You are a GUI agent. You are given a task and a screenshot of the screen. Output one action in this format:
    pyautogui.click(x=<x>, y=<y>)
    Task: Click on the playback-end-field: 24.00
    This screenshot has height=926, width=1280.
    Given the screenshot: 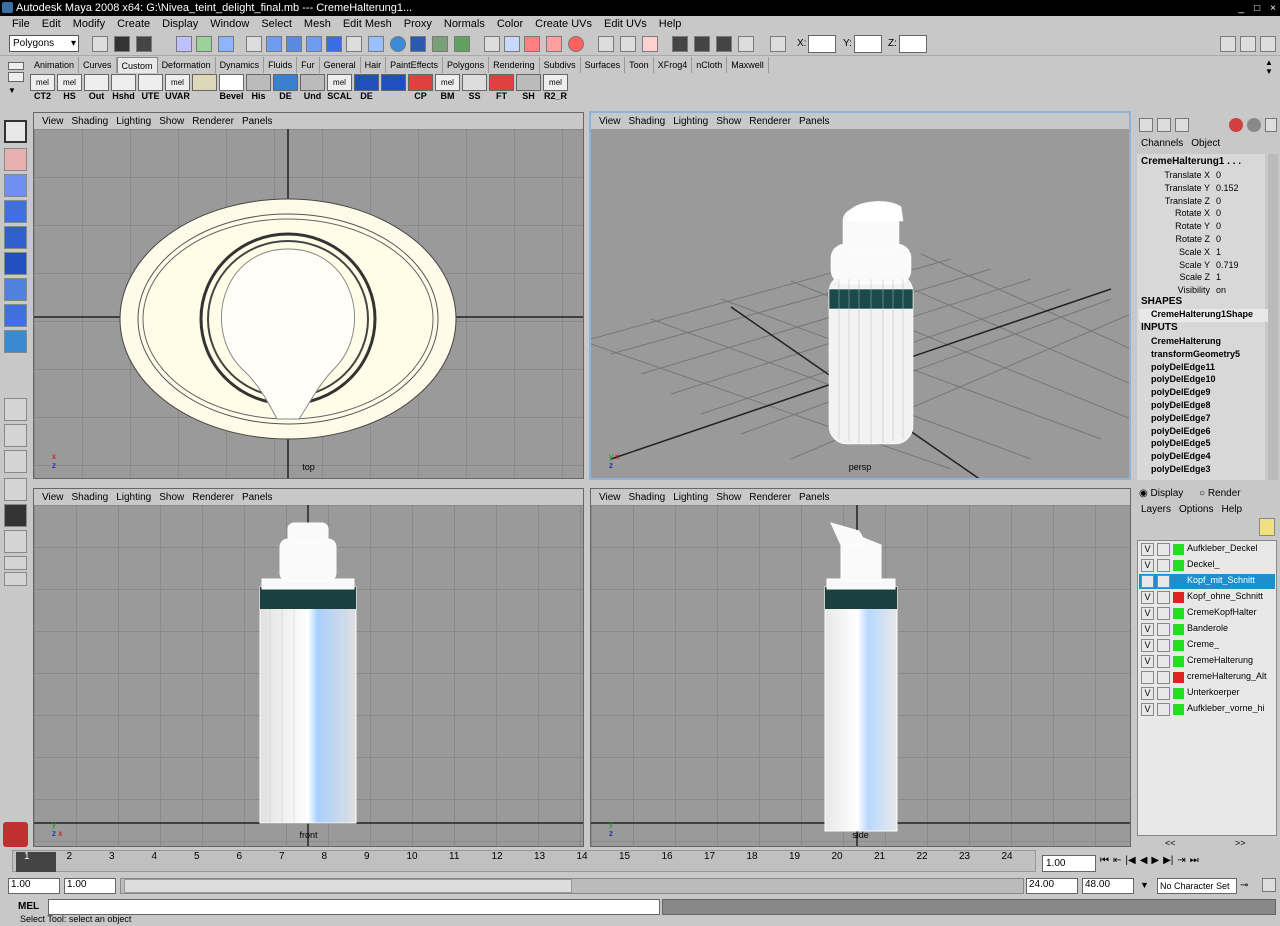 What is the action you would take?
    pyautogui.click(x=1052, y=886)
    